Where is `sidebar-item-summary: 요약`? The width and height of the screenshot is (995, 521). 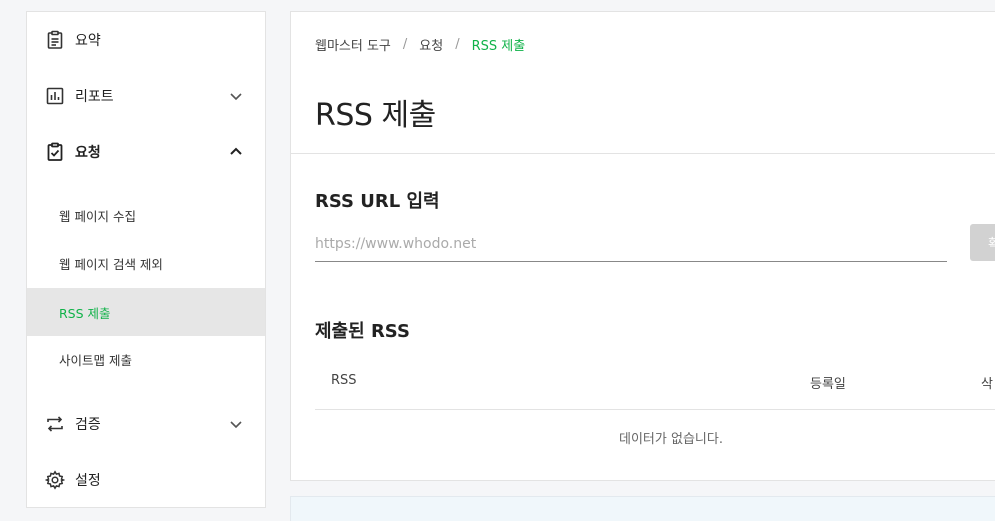
sidebar-item-summary: 요약 is located at coordinates (146, 40).